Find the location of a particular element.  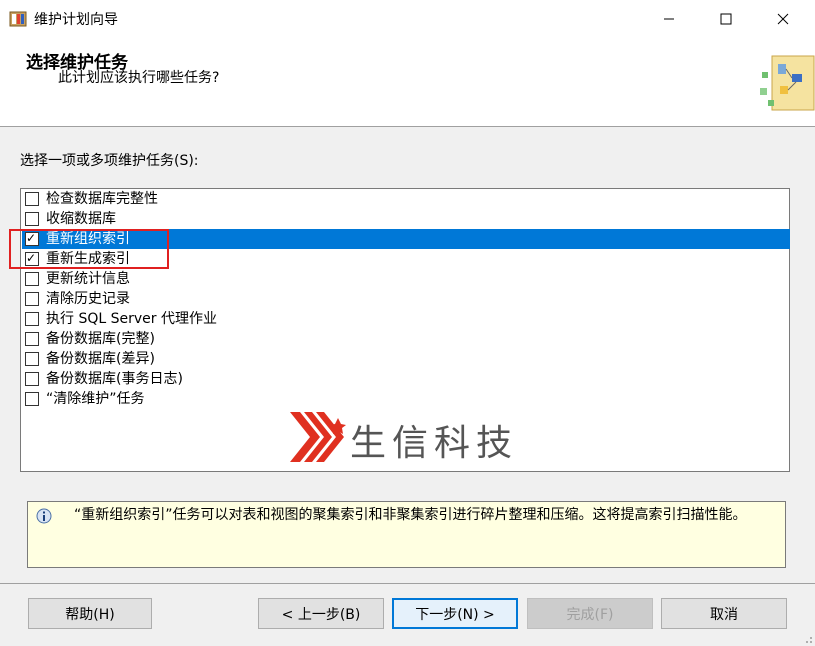

help-button: 帮助(H) is located at coordinates (90, 613).